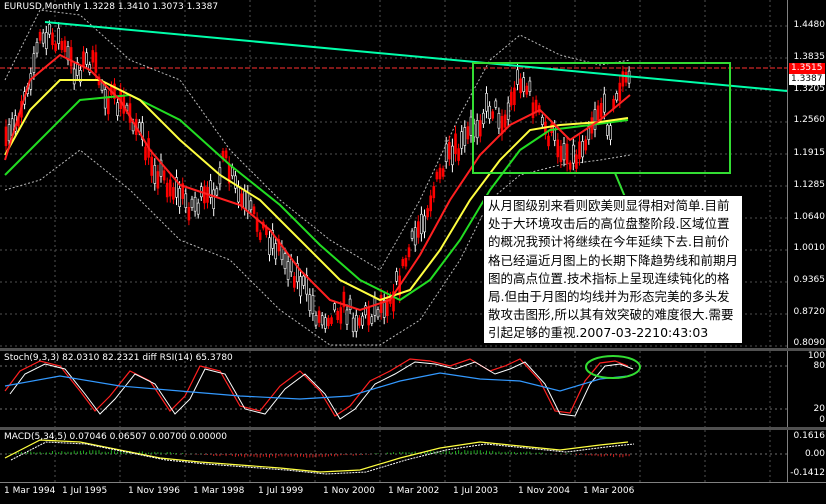 This screenshot has width=826, height=504. Describe the element at coordinates (814, 454) in the screenshot. I see `macd-tick: 0.00` at that location.